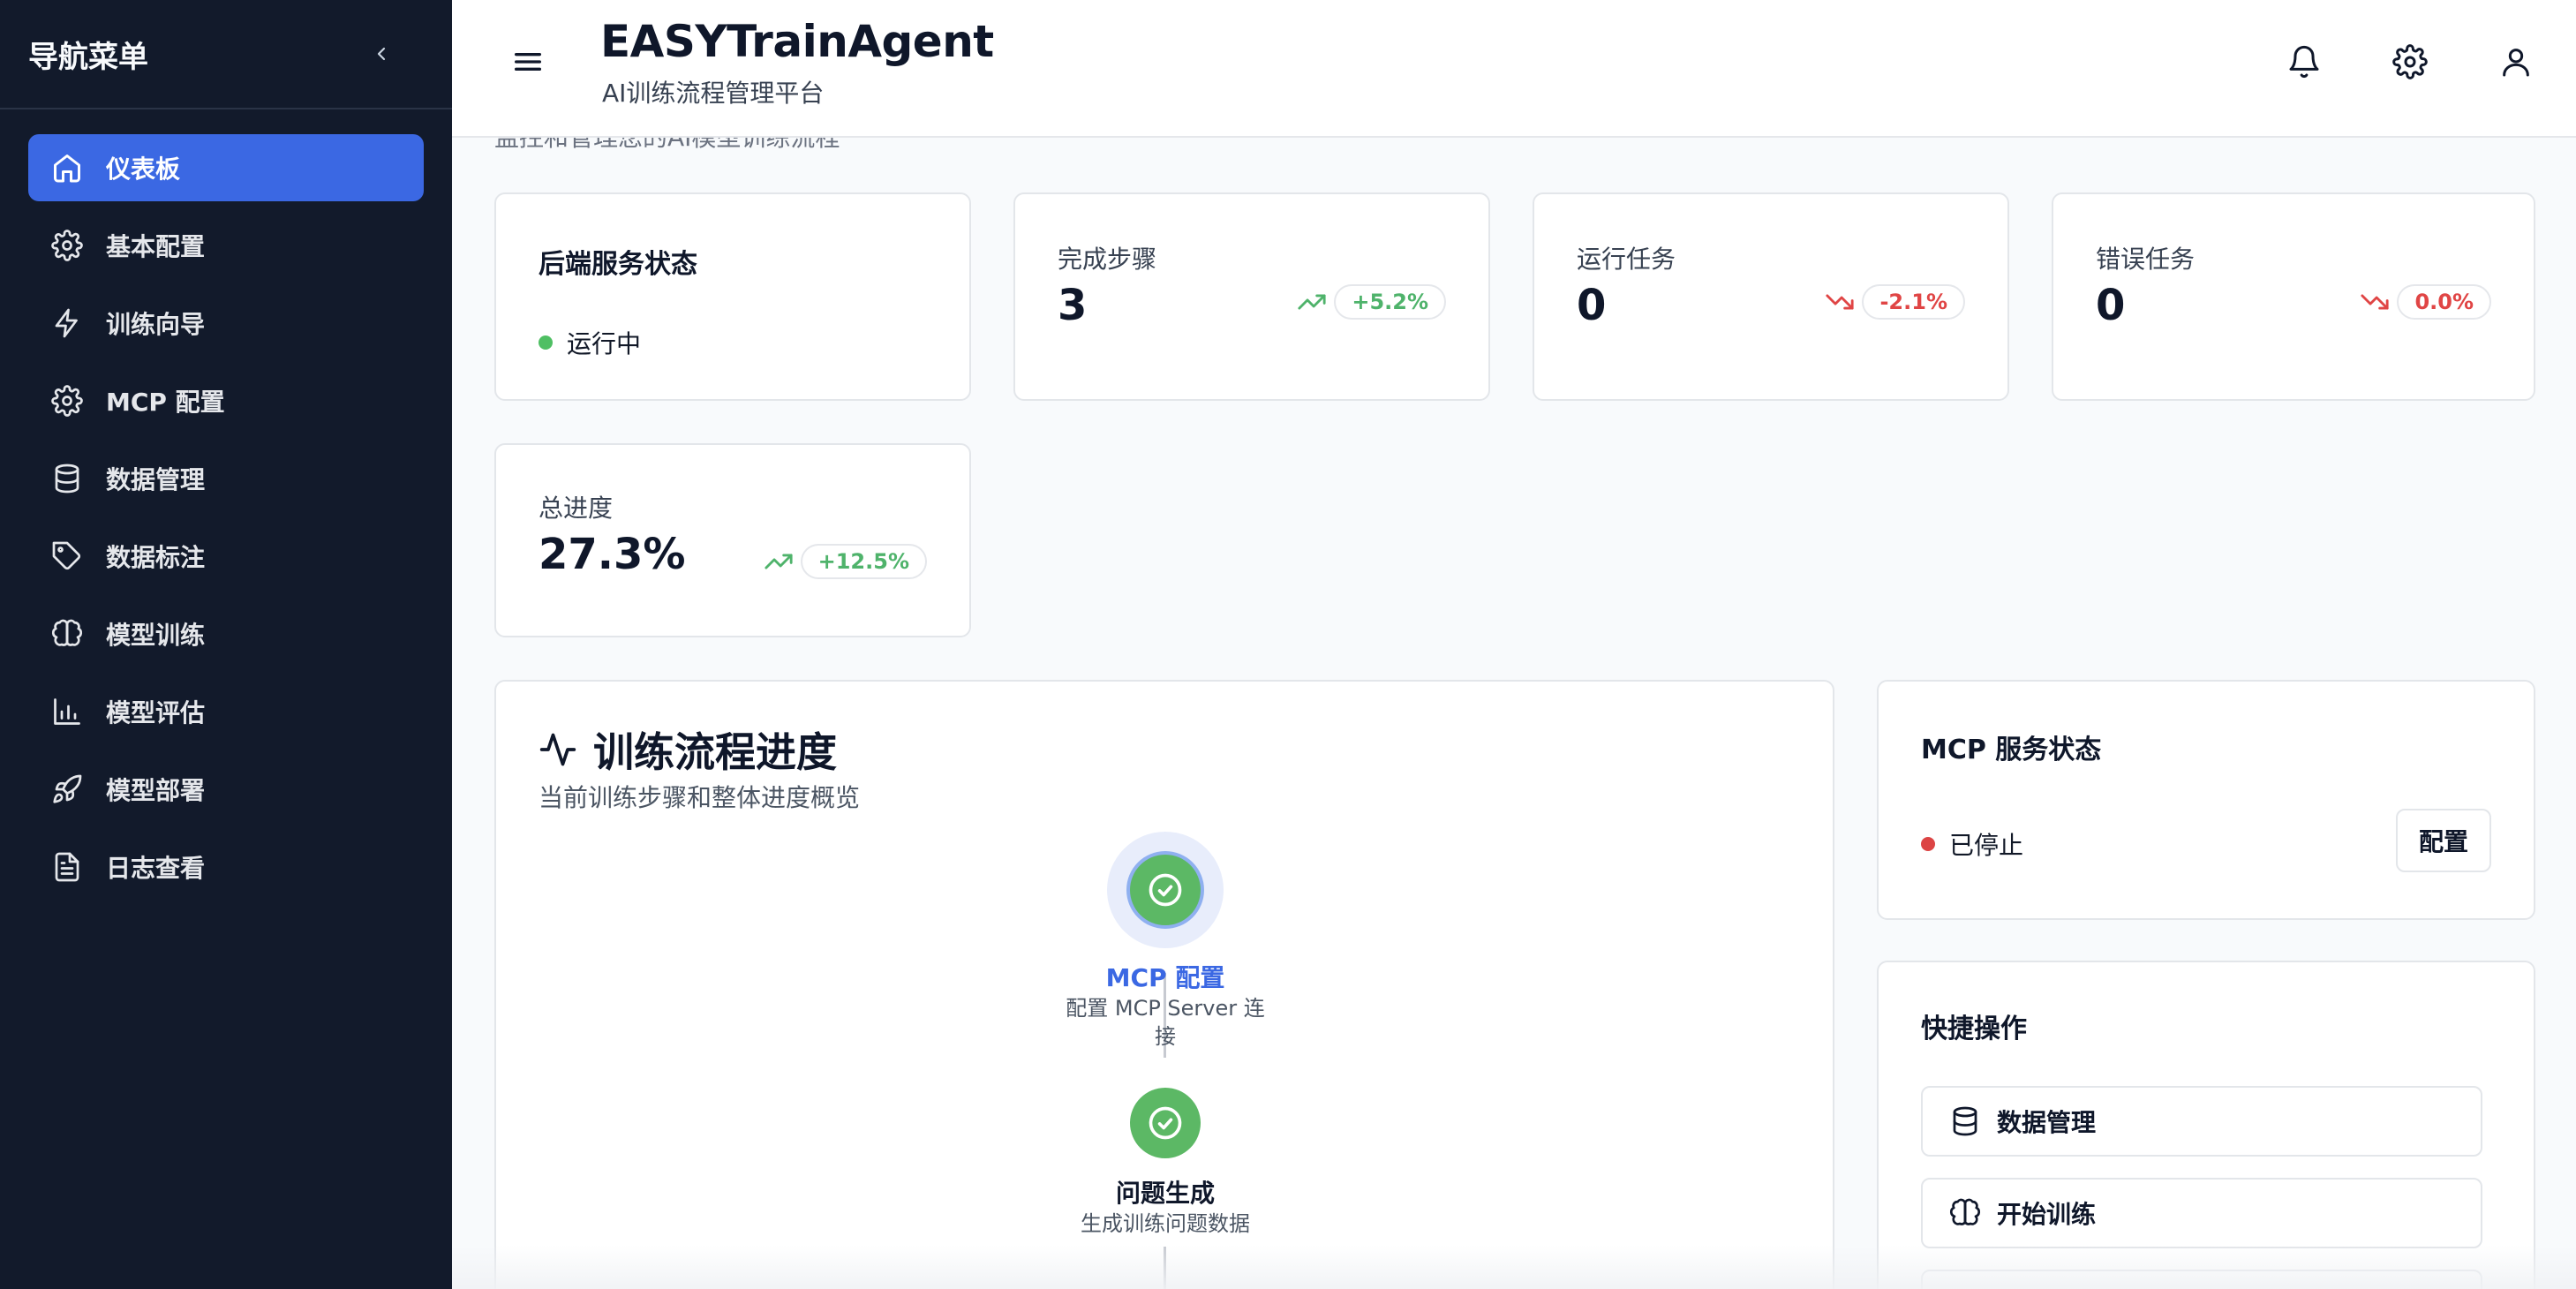 This screenshot has width=2576, height=1289. Describe the element at coordinates (226, 556) in the screenshot. I see `sidebar-item-data-annotation: 数据标注` at that location.